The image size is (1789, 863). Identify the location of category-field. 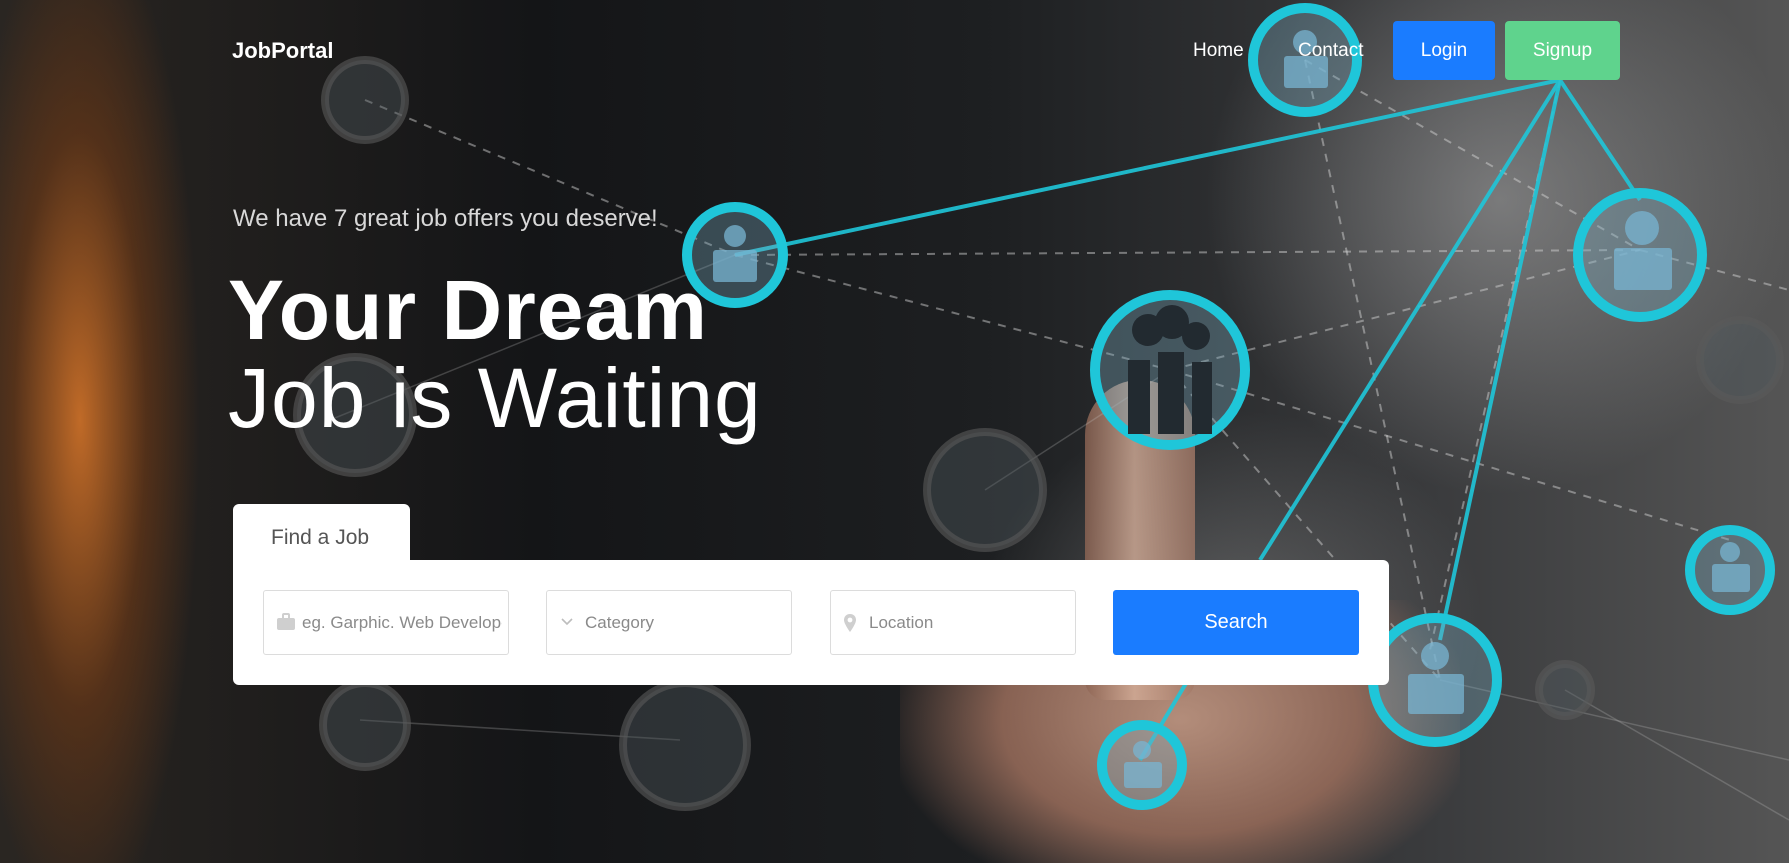
(669, 622).